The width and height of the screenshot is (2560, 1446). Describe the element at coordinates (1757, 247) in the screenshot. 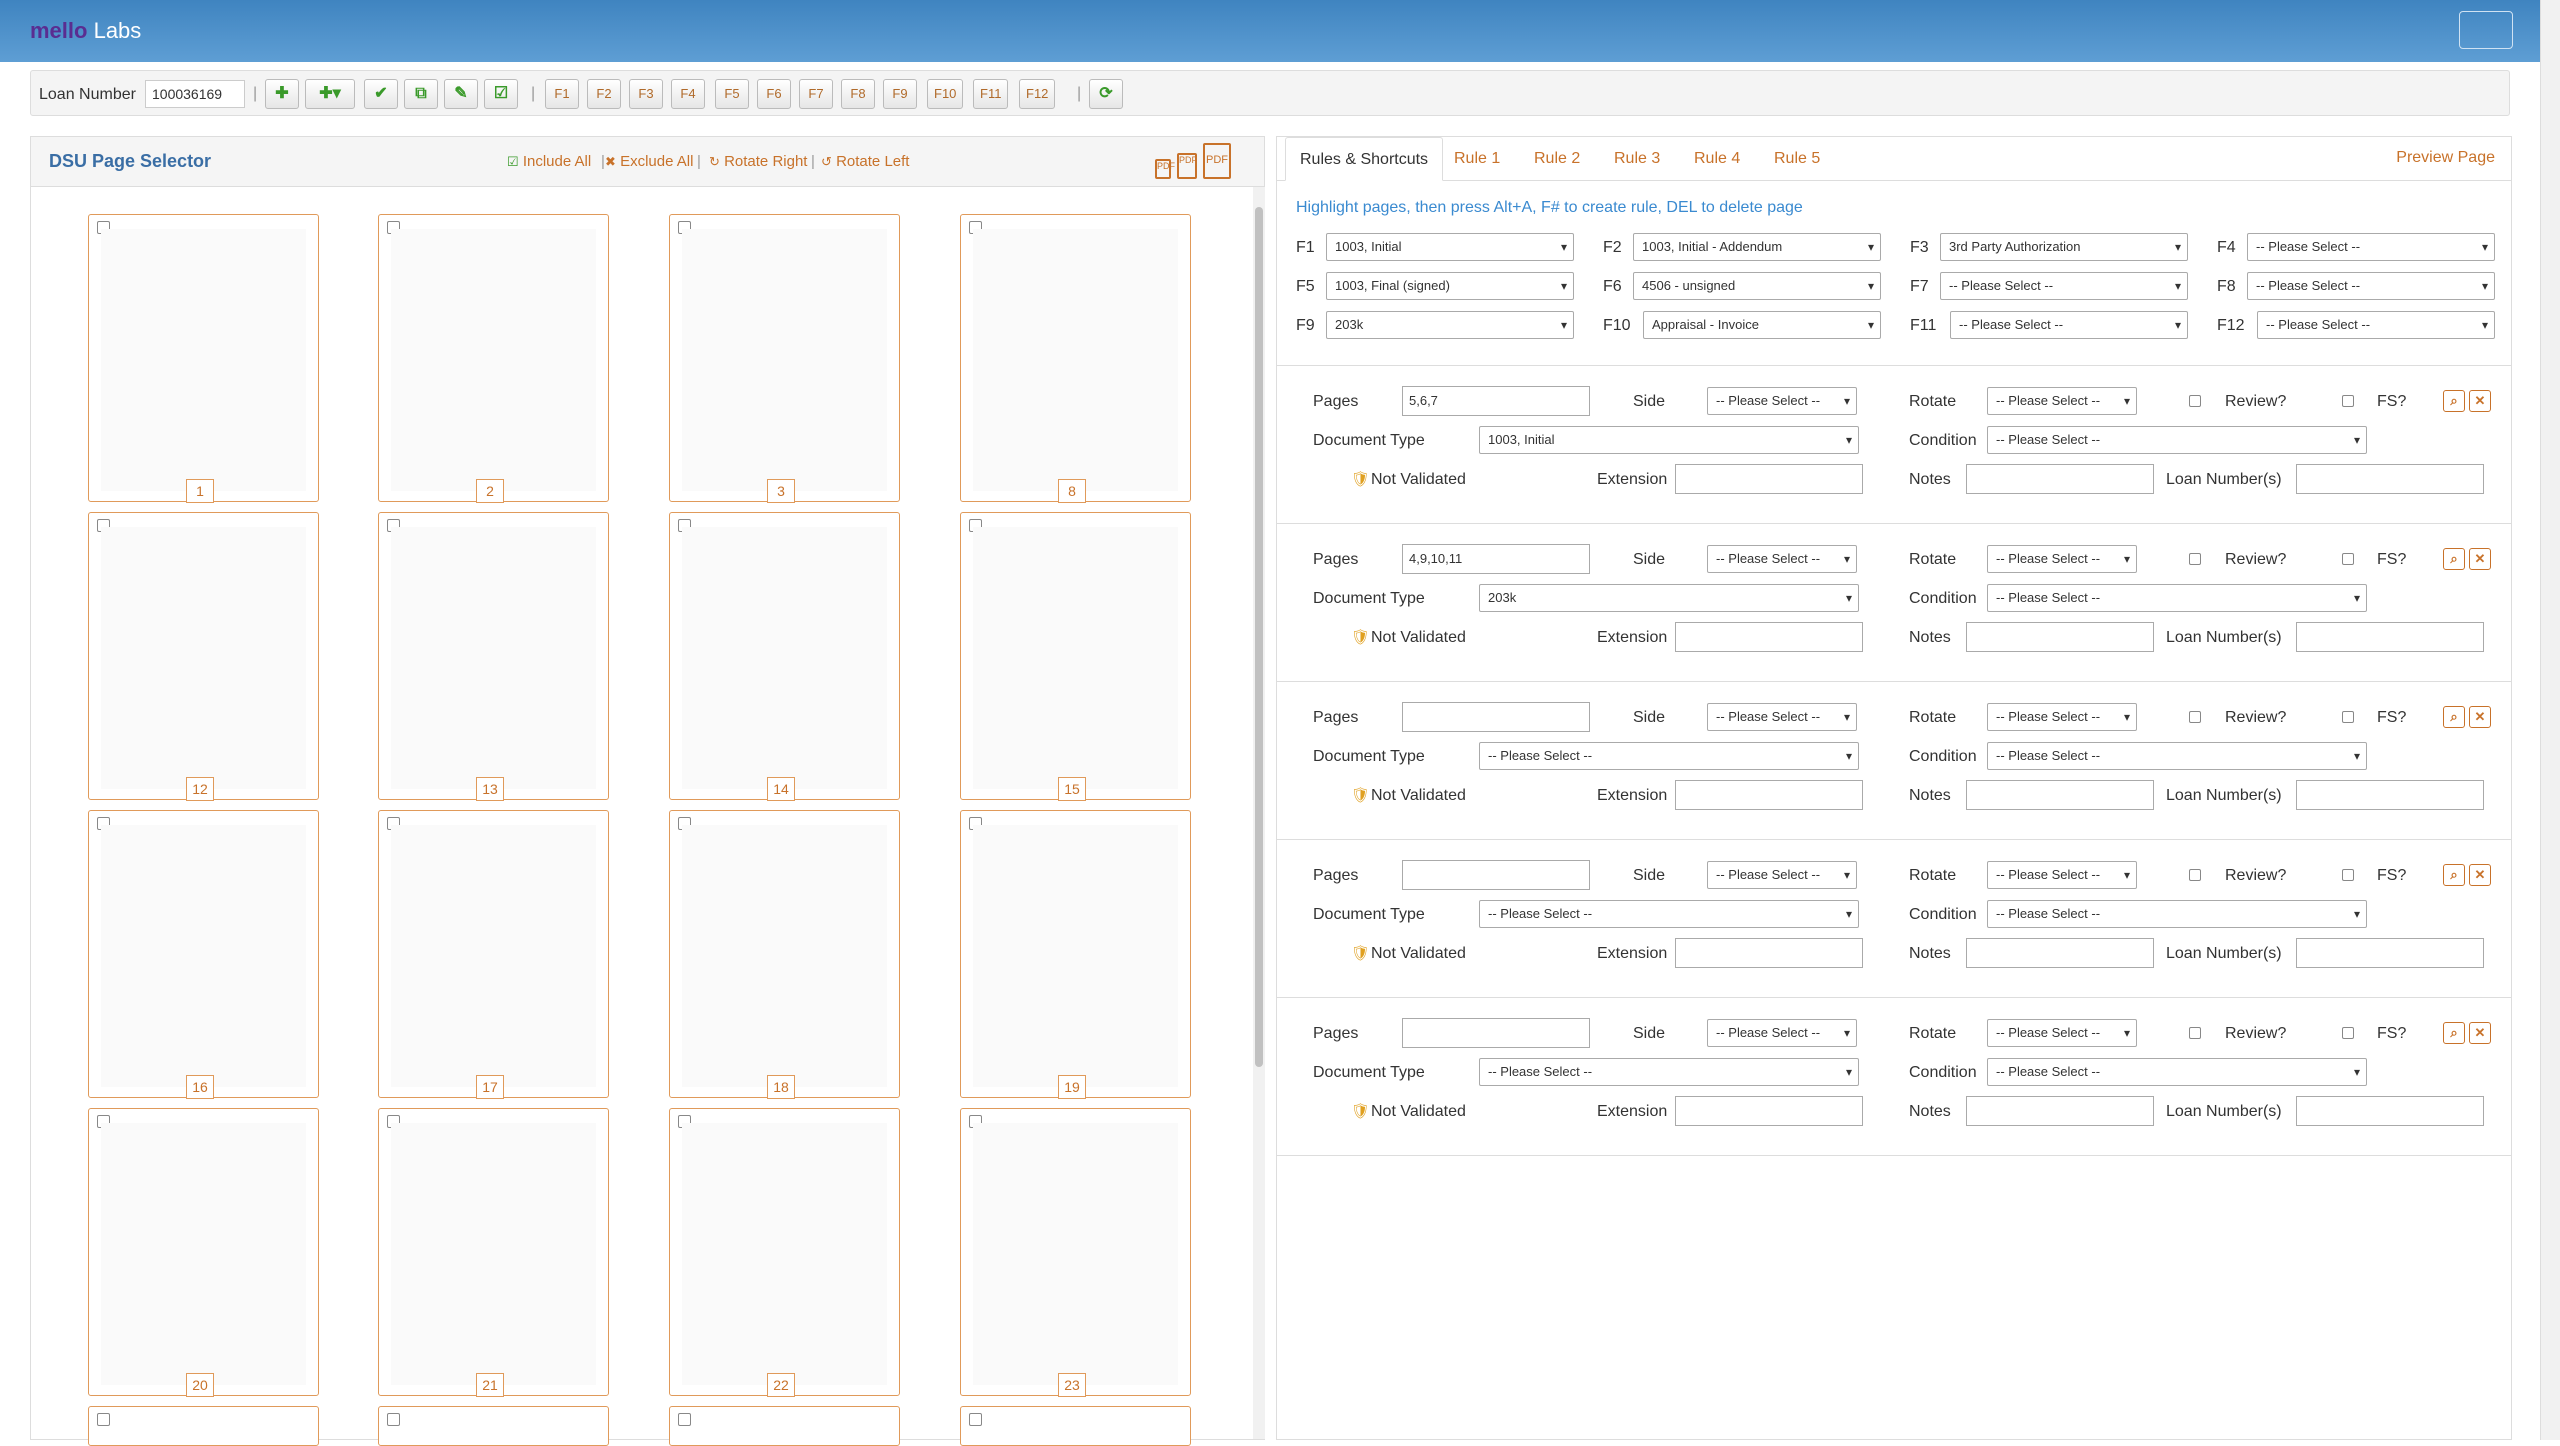

I see `shortcut-document-select: 1003, Initial - Addendum` at that location.